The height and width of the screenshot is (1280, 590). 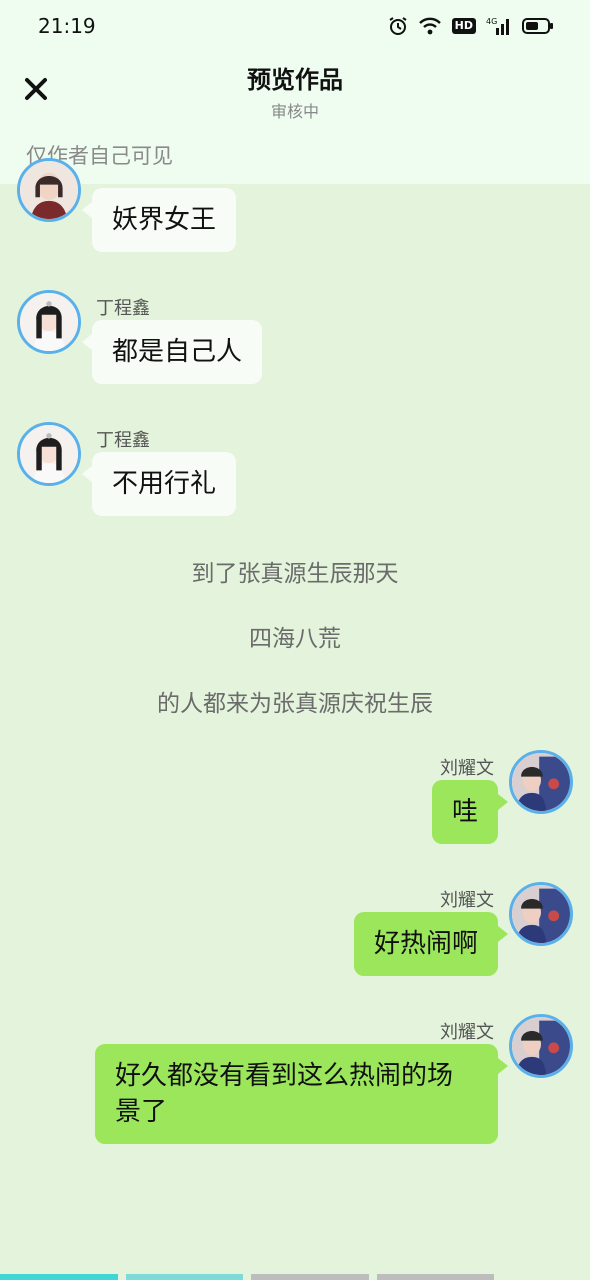 I want to click on message-bubble: 妖界女王, so click(x=159, y=220).